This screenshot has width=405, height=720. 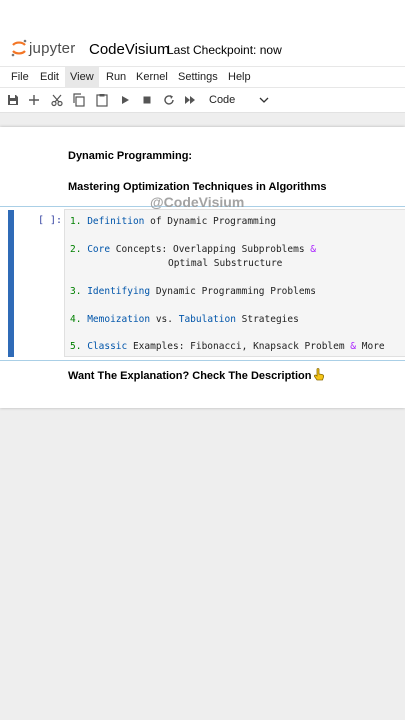 I want to click on markdown-heading: Dynamic Programming:, so click(x=130, y=156).